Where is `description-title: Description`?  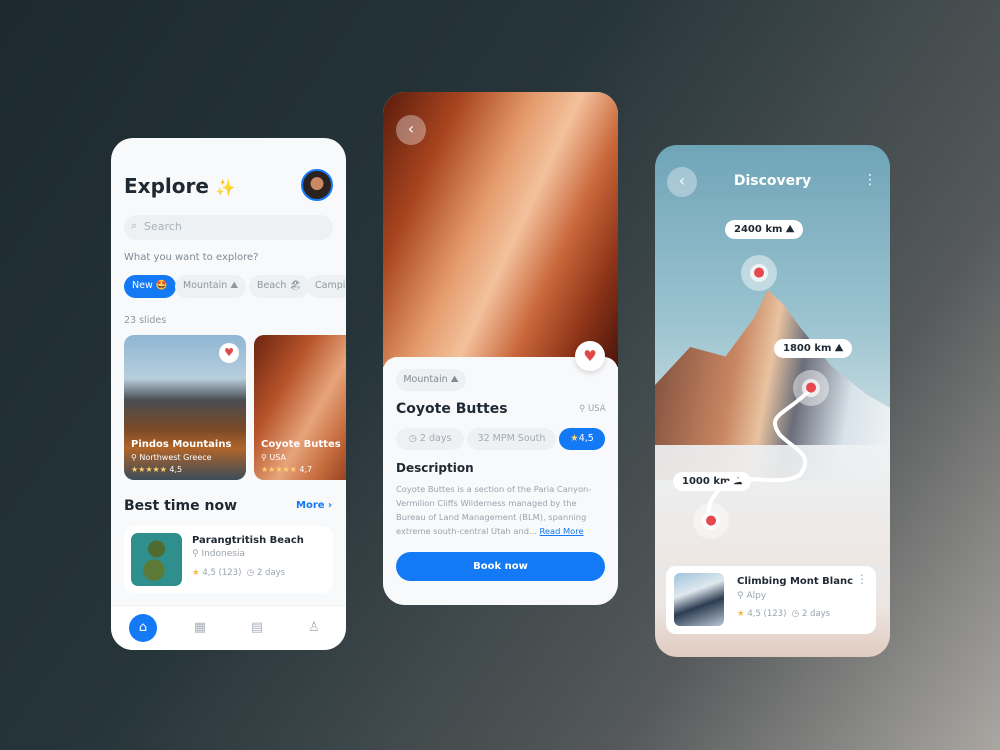 description-title: Description is located at coordinates (435, 468).